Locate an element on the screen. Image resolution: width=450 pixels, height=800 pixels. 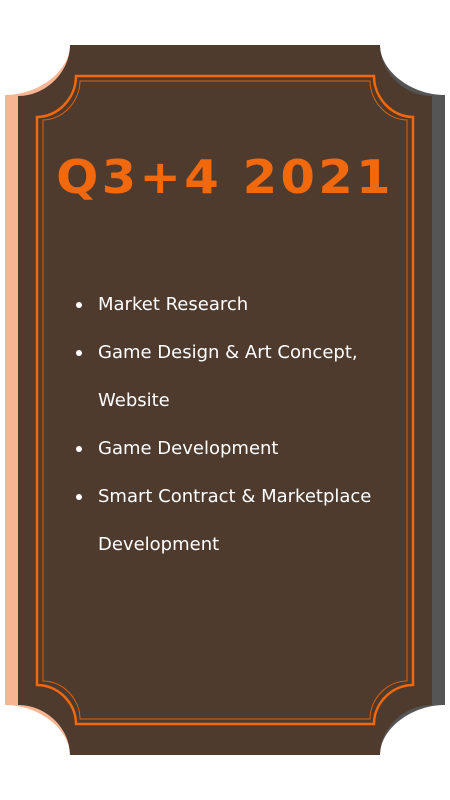
roadmap-item: Smart Contract & Marketplace Development is located at coordinates (234, 521).